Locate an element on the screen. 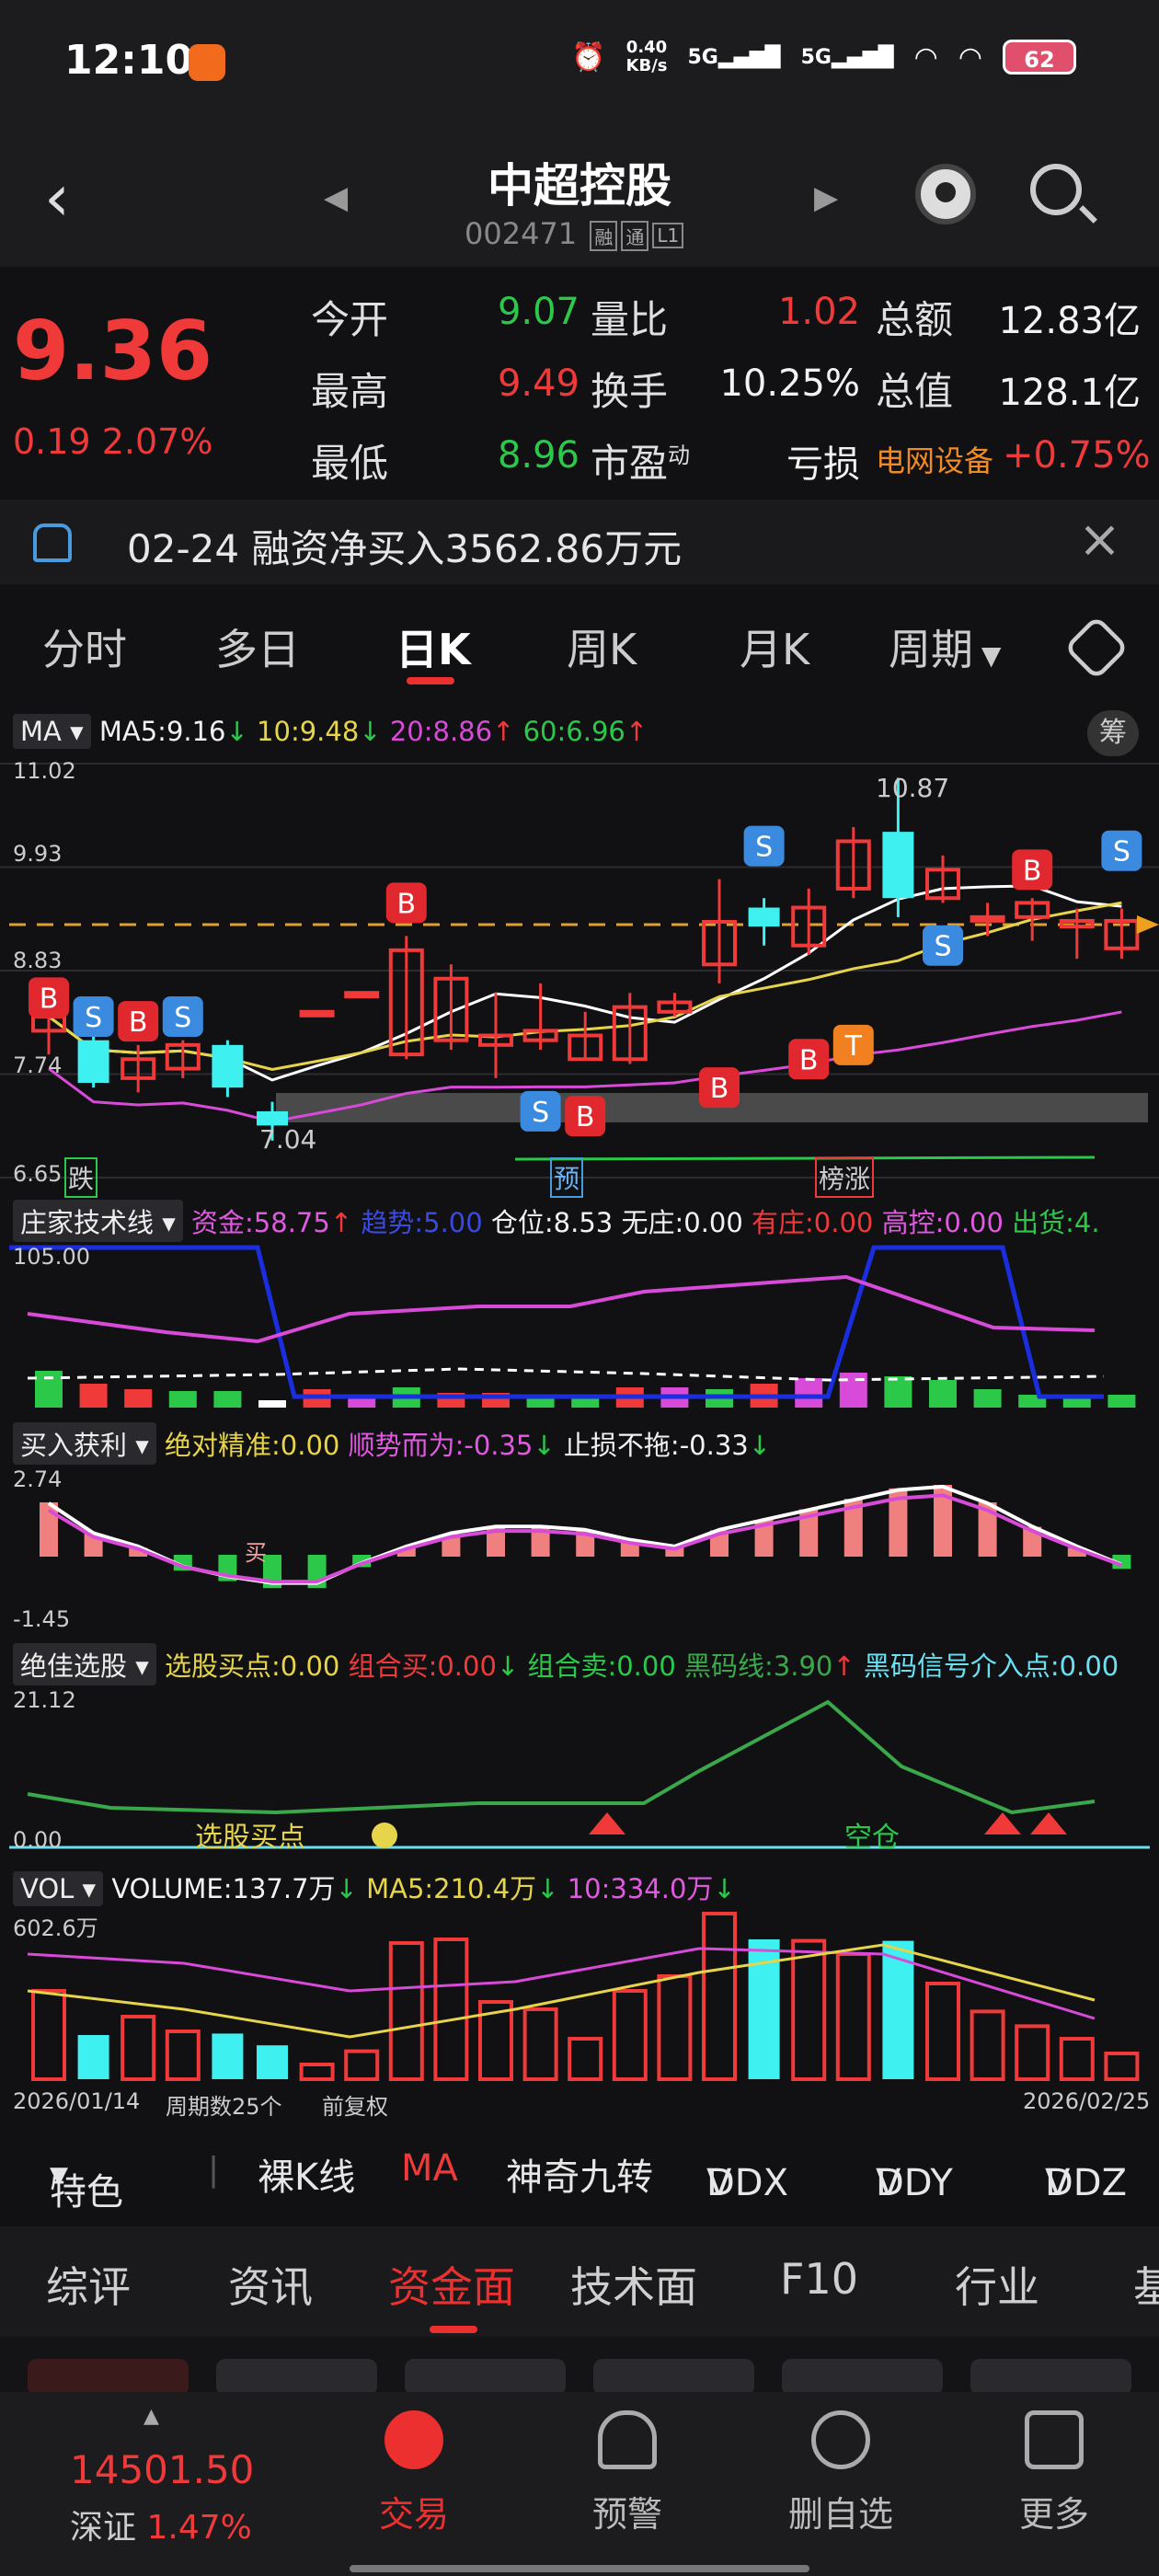  vol-series is located at coordinates (583, 1997).